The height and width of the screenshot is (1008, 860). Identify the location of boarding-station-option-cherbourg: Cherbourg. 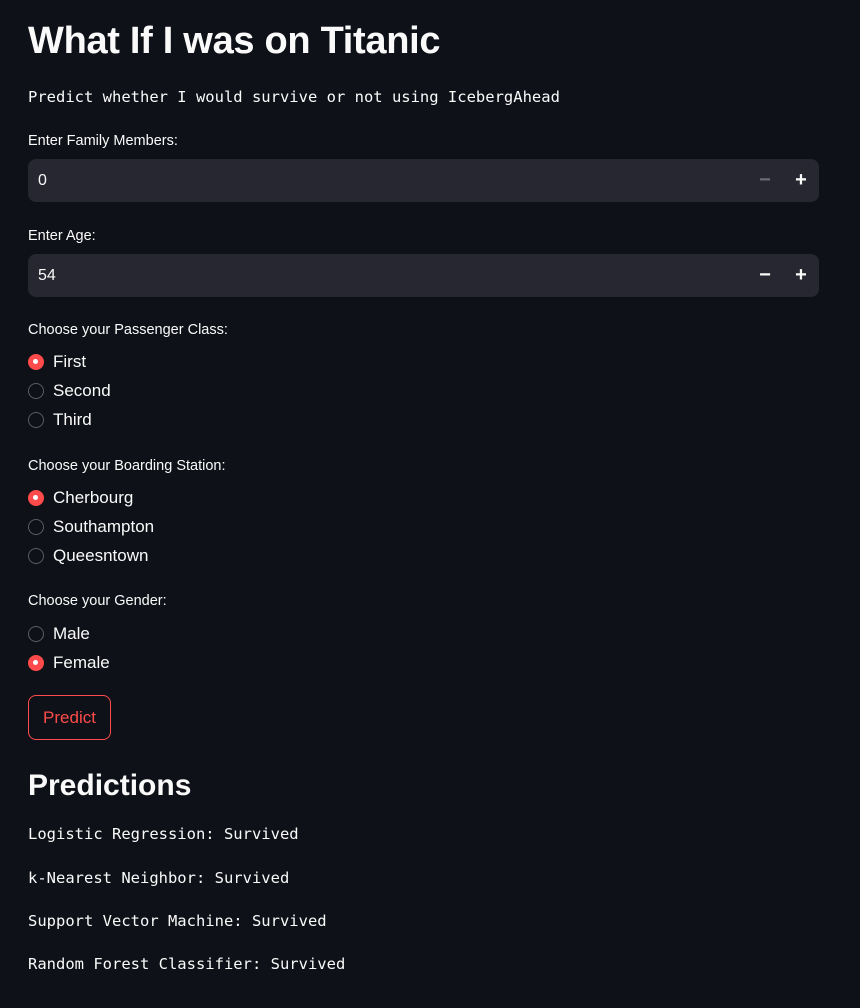
(80, 498).